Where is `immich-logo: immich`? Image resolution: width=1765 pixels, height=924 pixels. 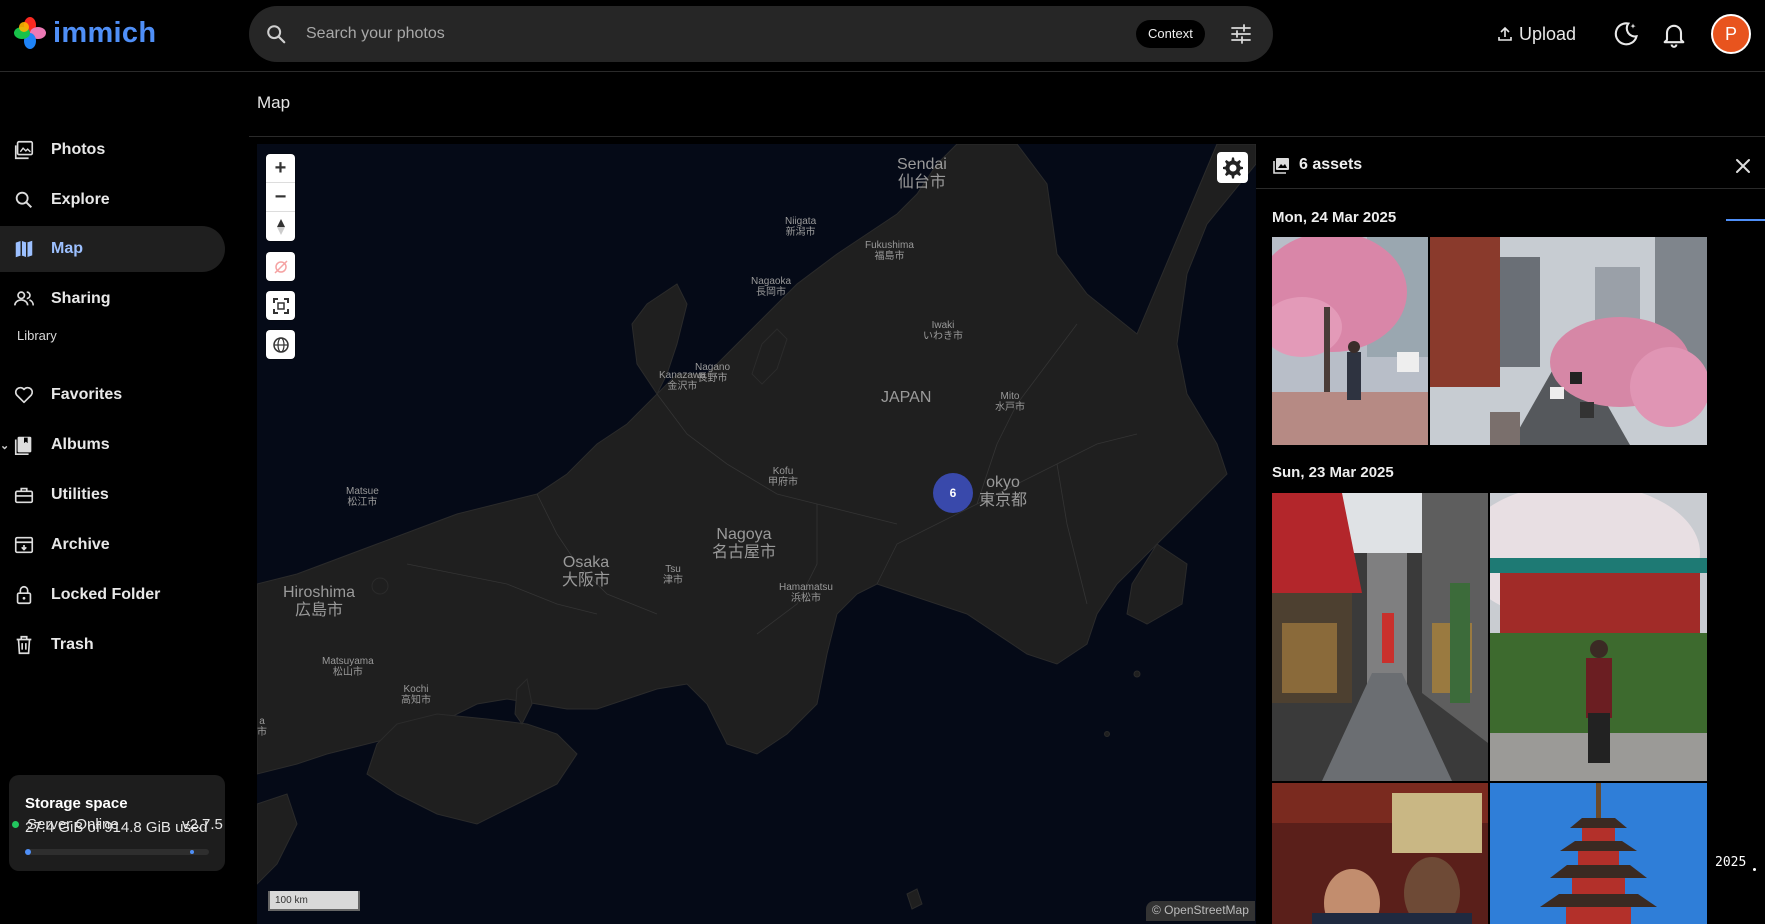 immich-logo: immich is located at coordinates (84, 33).